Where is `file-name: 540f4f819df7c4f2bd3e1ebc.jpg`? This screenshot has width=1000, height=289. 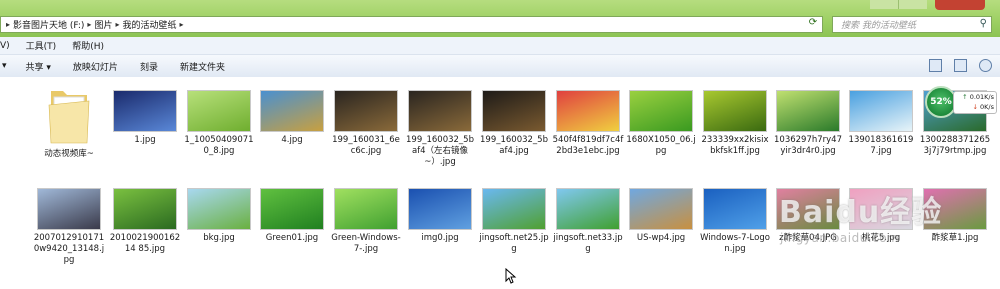
file-name: 540f4f819df7c4f2bd3e1ebc.jpg is located at coordinates (588, 145).